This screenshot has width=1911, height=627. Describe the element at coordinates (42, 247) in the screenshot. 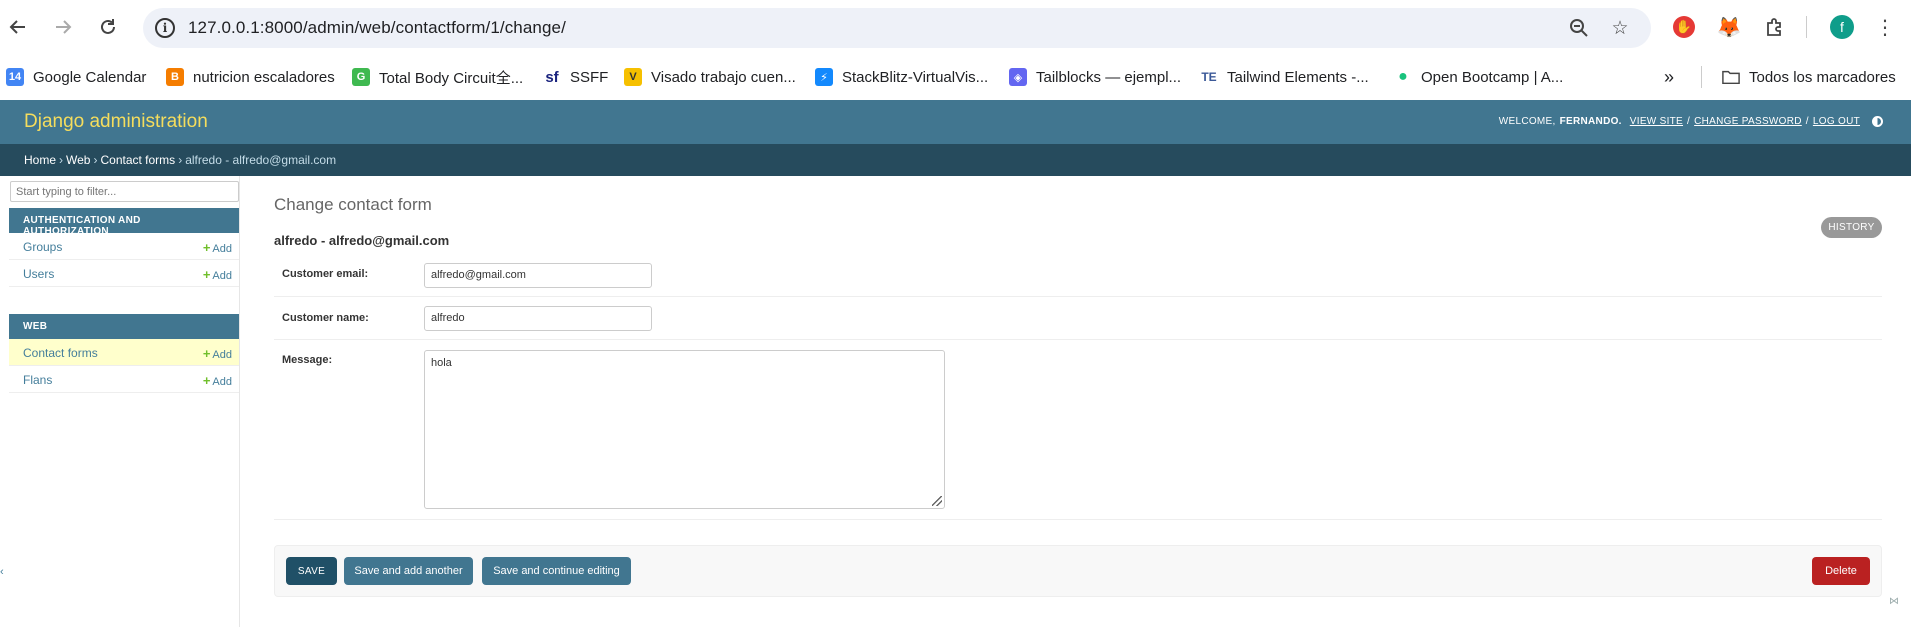

I see `model-link: Groups` at that location.